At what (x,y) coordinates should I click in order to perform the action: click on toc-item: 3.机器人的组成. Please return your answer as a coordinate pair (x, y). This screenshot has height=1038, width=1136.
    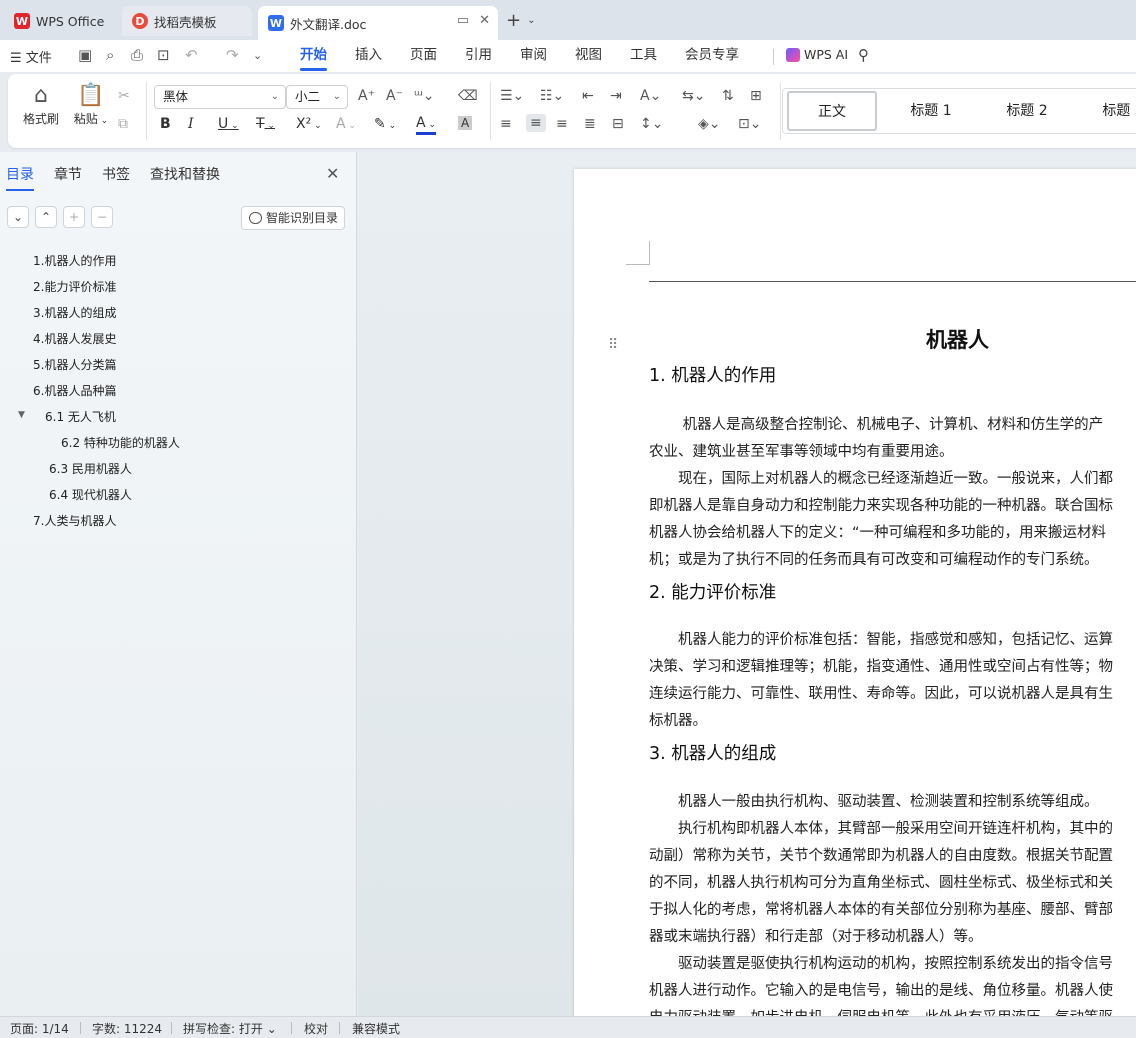
    Looking at the image, I should click on (74, 312).